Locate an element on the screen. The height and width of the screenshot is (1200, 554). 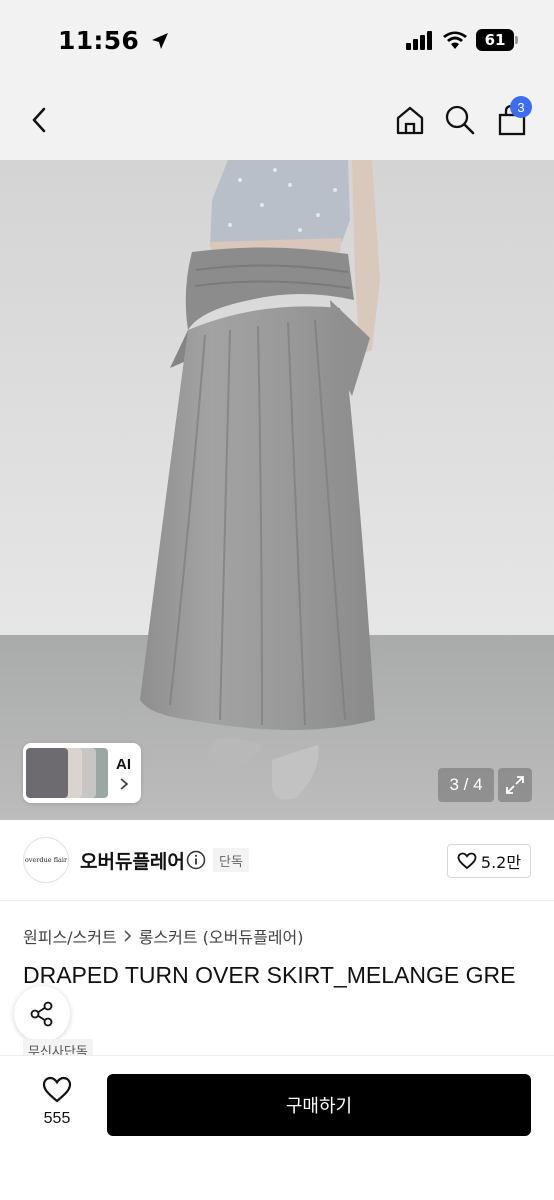
expand-image-button is located at coordinates (515, 785).